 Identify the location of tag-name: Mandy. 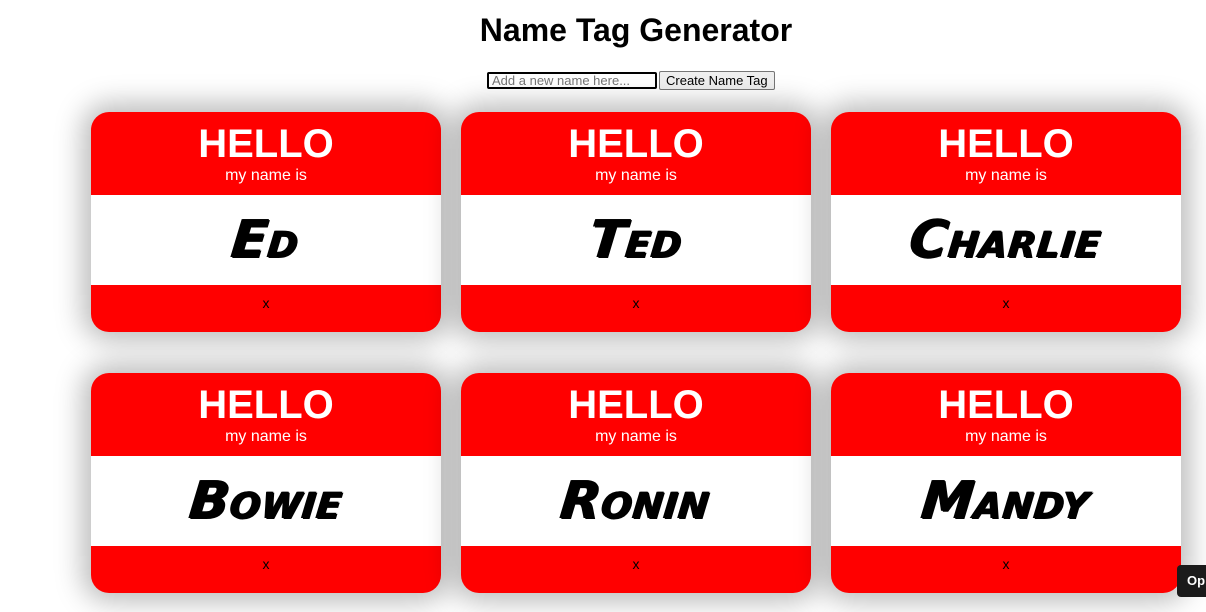
(1006, 501).